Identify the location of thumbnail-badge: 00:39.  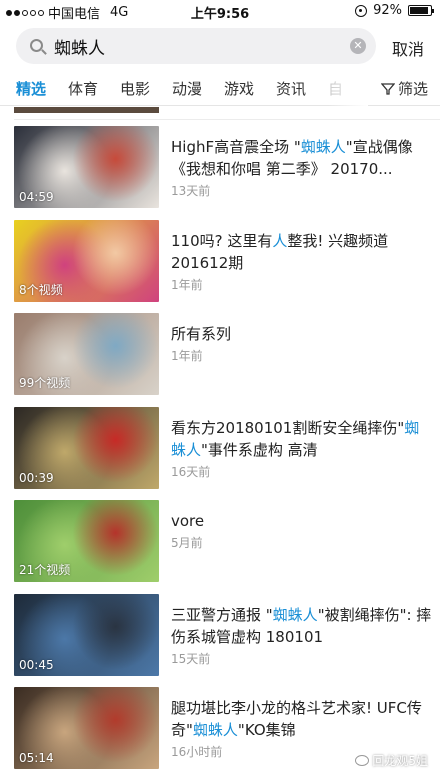
(36, 477).